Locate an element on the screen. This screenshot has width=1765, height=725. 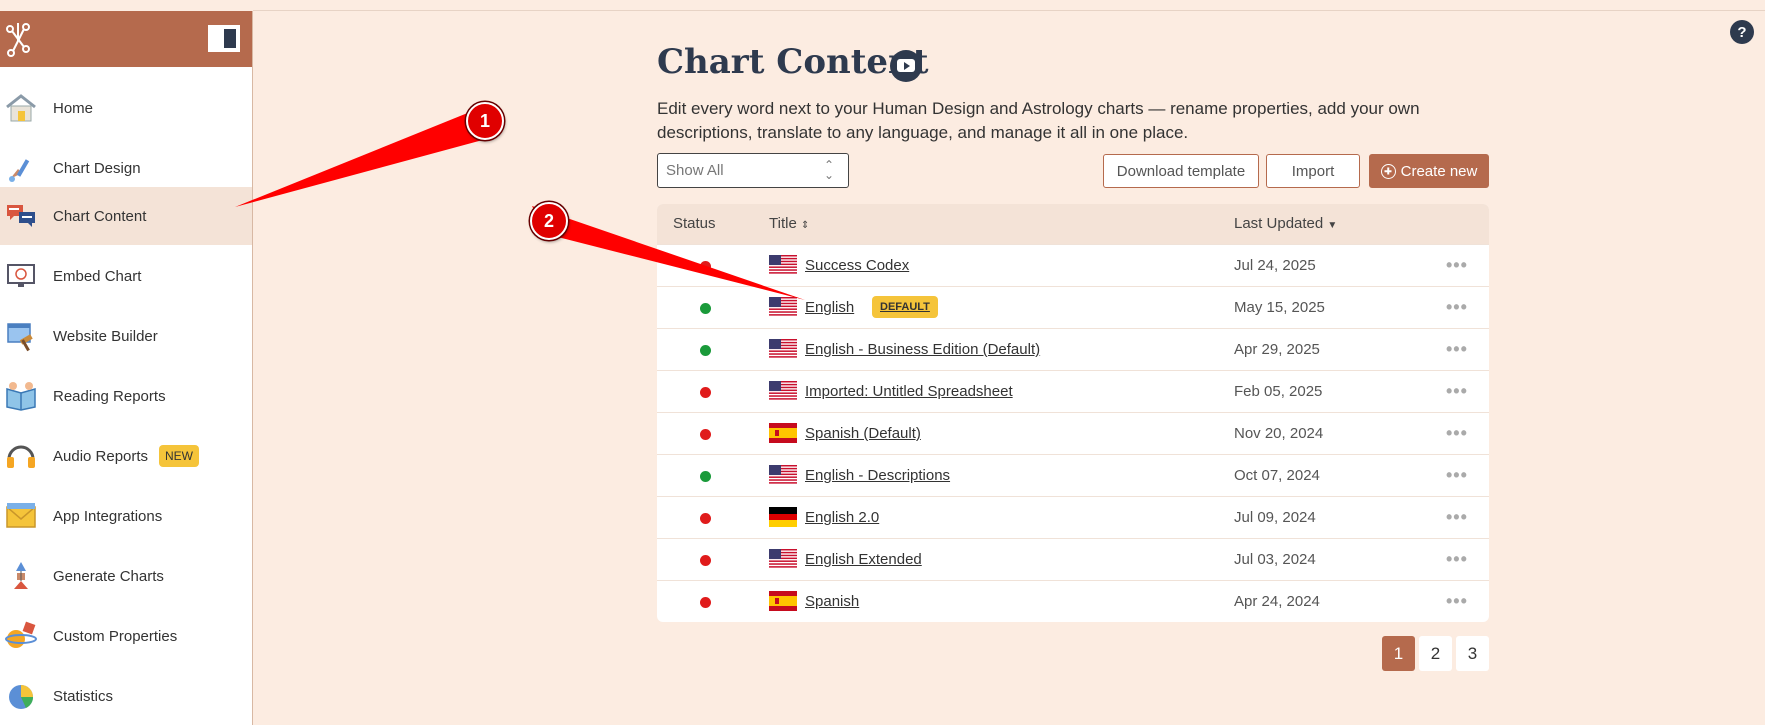
table-row: Spanish Apr 24, 2024 ••• is located at coordinates (1073, 601).